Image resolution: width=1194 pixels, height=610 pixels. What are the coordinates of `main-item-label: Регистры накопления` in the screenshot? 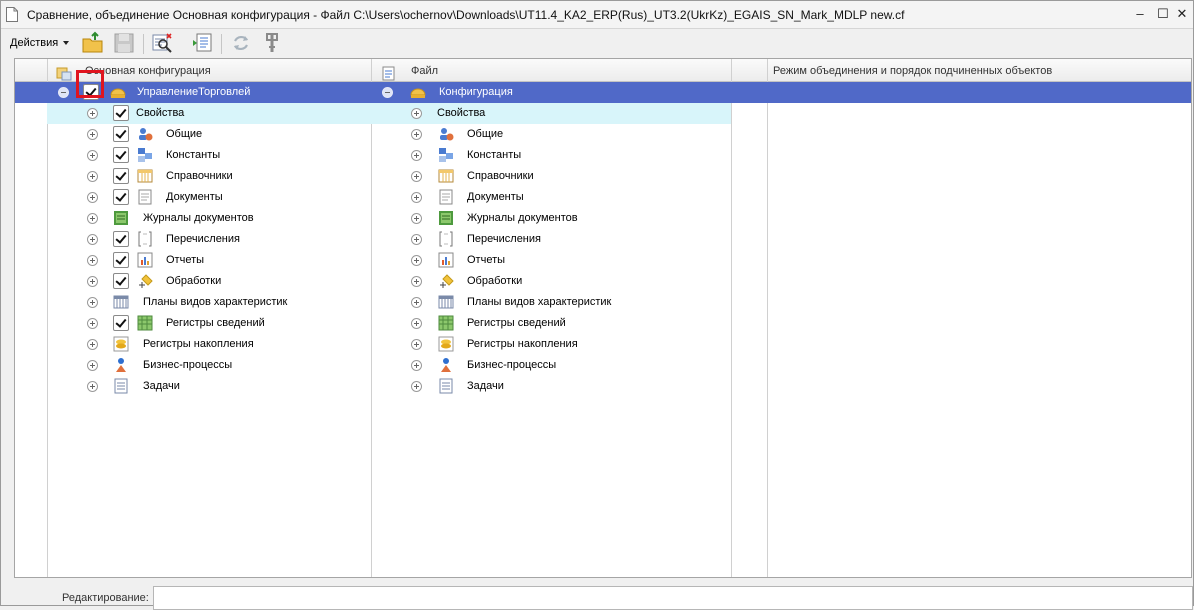 It's located at (198, 344).